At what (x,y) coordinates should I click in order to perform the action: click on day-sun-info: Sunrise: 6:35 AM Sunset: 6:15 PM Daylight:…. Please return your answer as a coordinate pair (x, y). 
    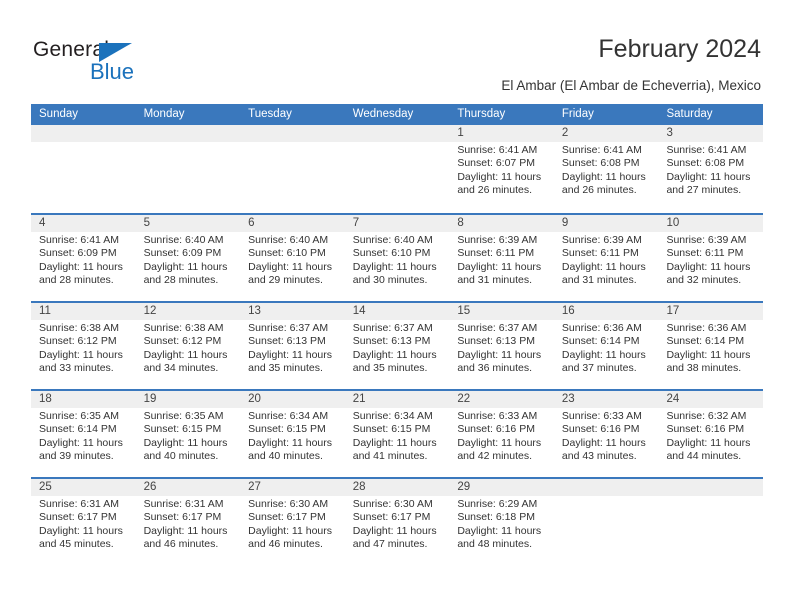
    Looking at the image, I should click on (190, 437).